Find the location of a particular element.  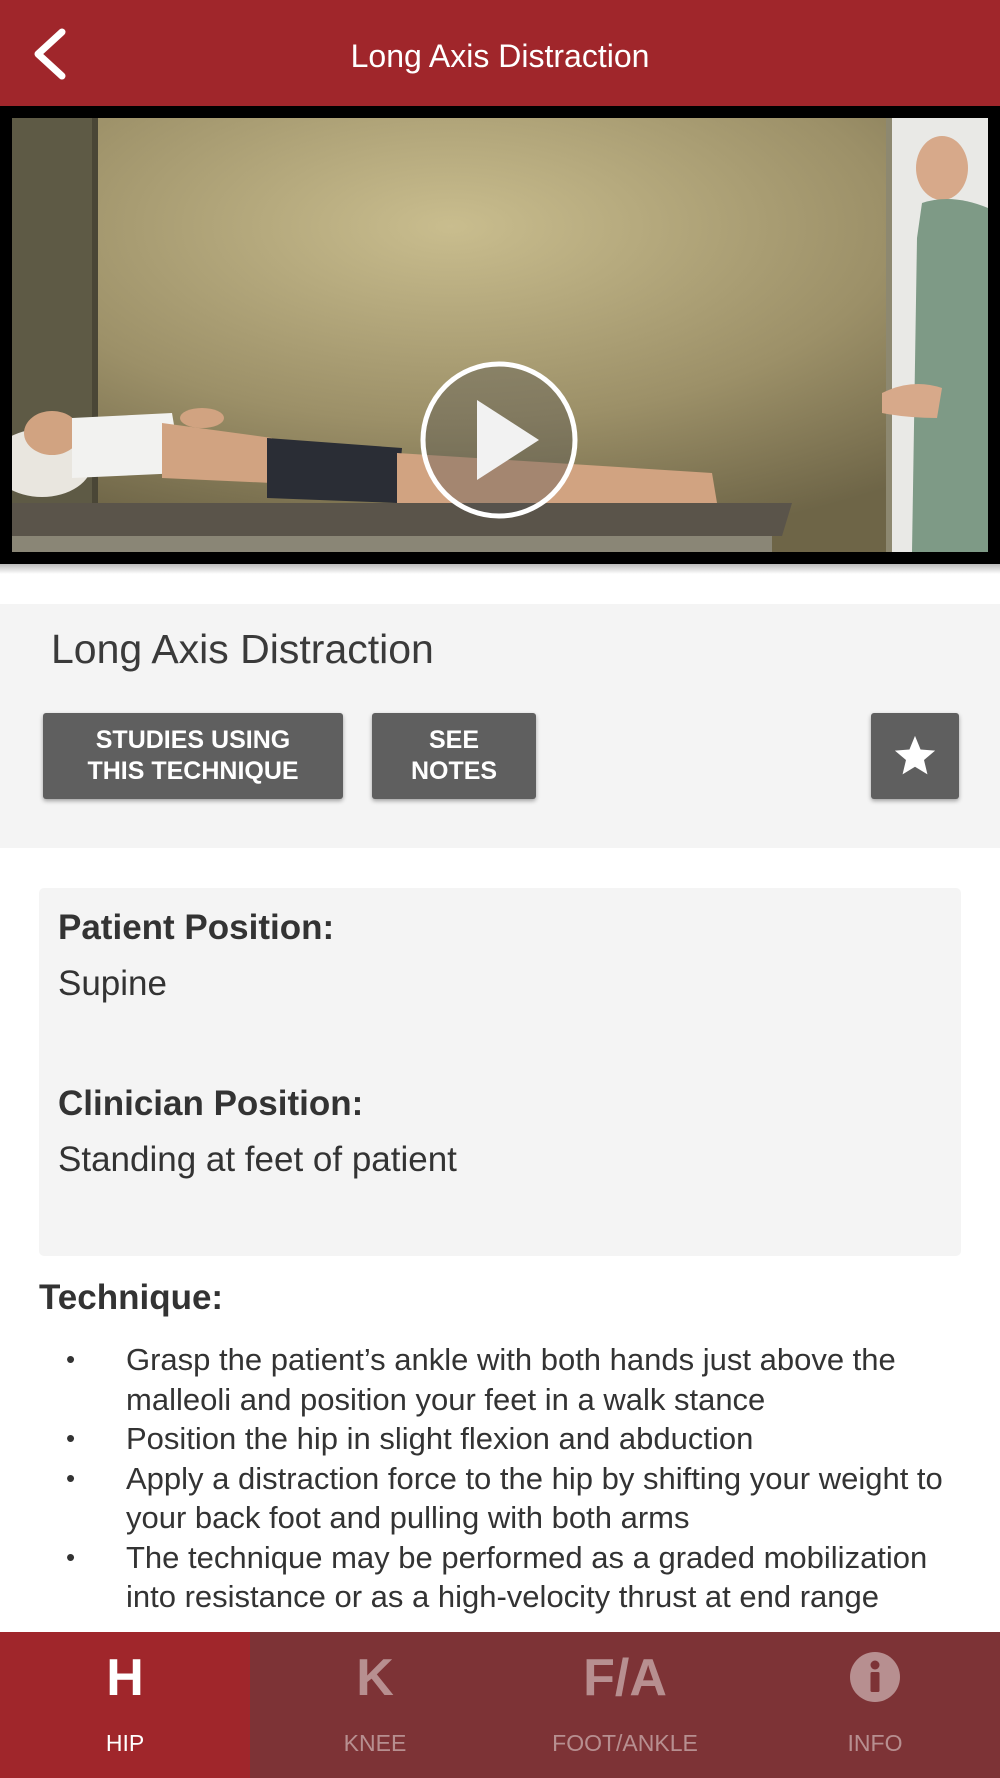

tab-knee-label: KNEE is located at coordinates (375, 1743).